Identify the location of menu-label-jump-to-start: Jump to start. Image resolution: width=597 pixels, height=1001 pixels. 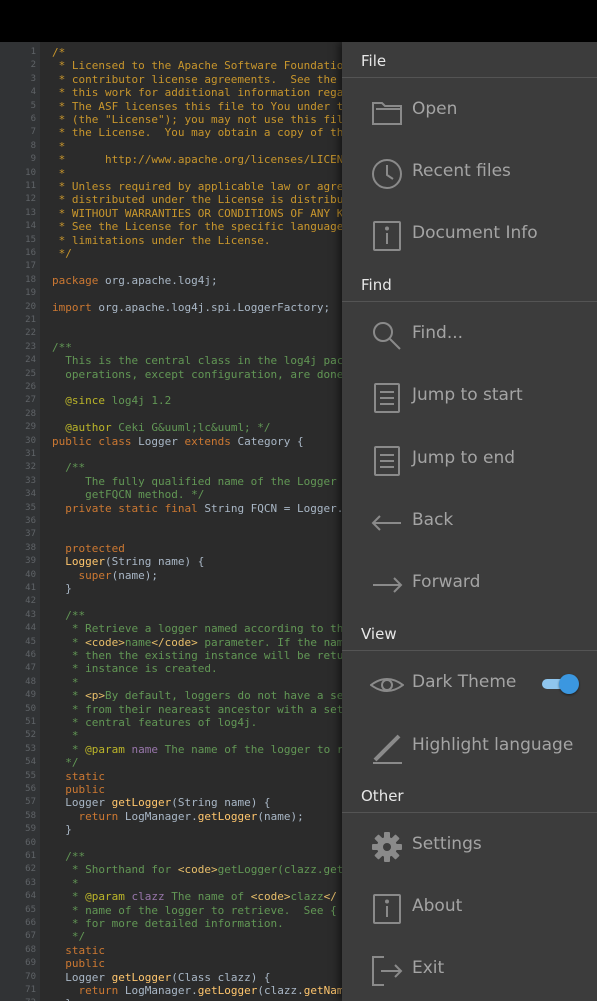
(467, 395).